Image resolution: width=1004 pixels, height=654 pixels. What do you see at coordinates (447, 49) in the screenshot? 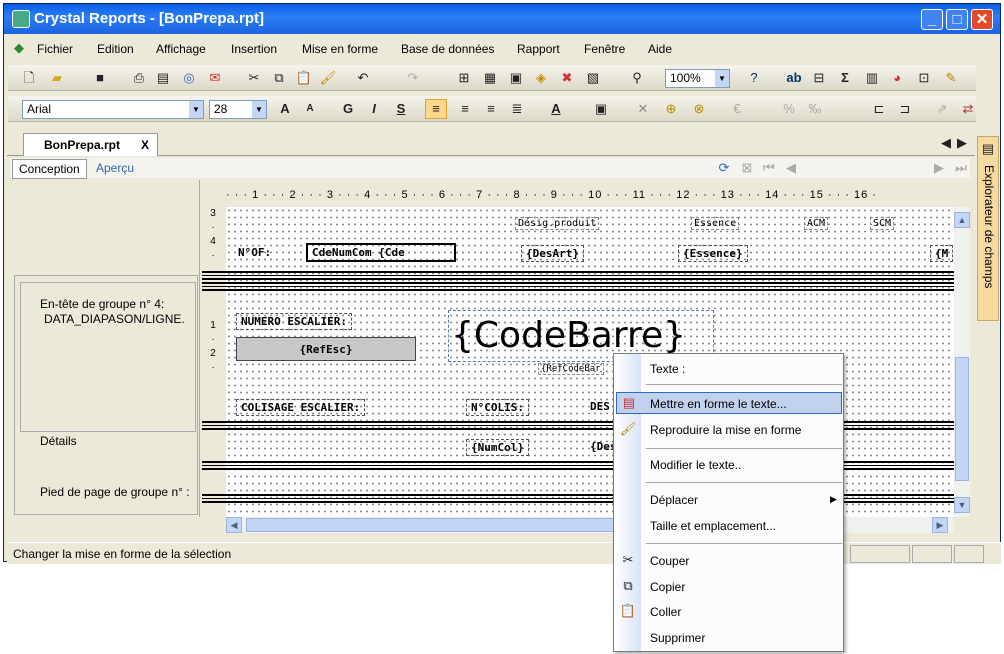
I see `menu-base-de-donnees: Base de données` at bounding box center [447, 49].